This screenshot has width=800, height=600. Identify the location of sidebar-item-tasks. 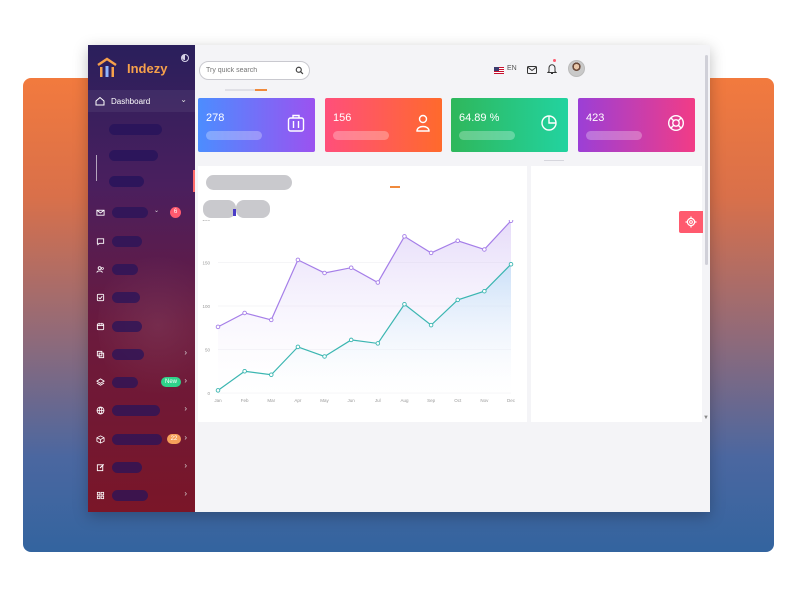
(141, 297).